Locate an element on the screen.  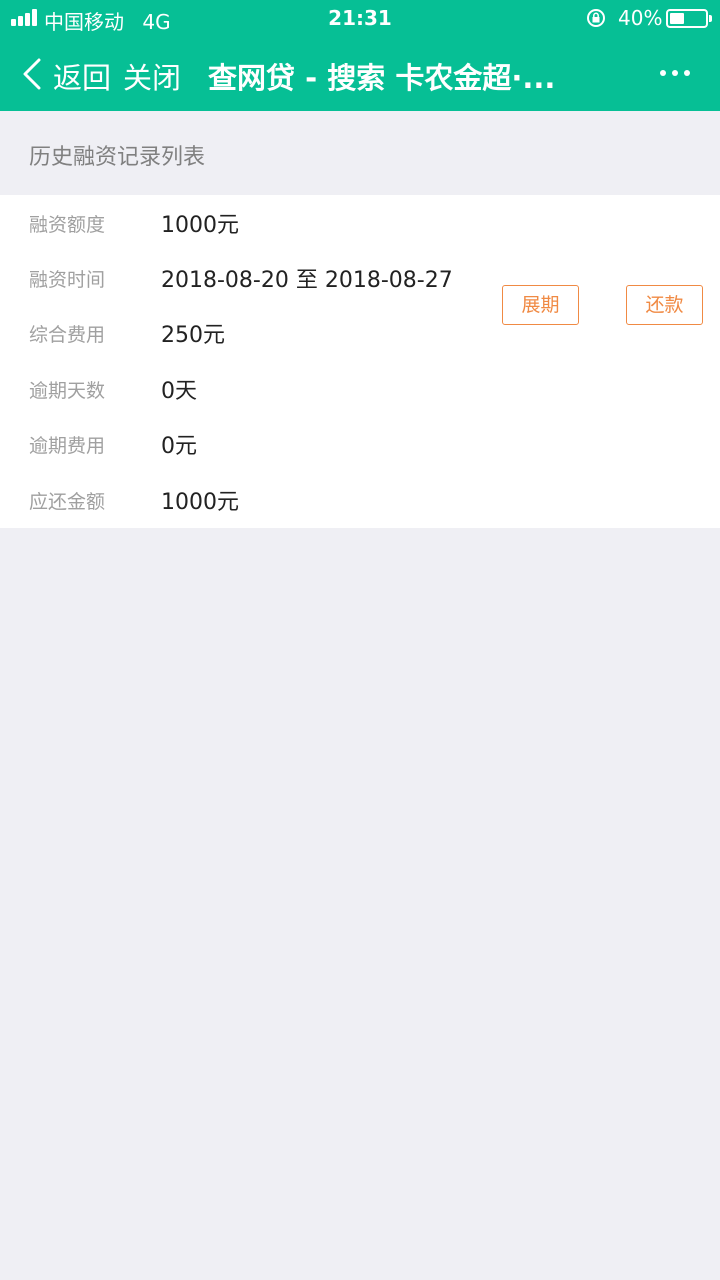
row-label: 融资时间 is located at coordinates (67, 280).